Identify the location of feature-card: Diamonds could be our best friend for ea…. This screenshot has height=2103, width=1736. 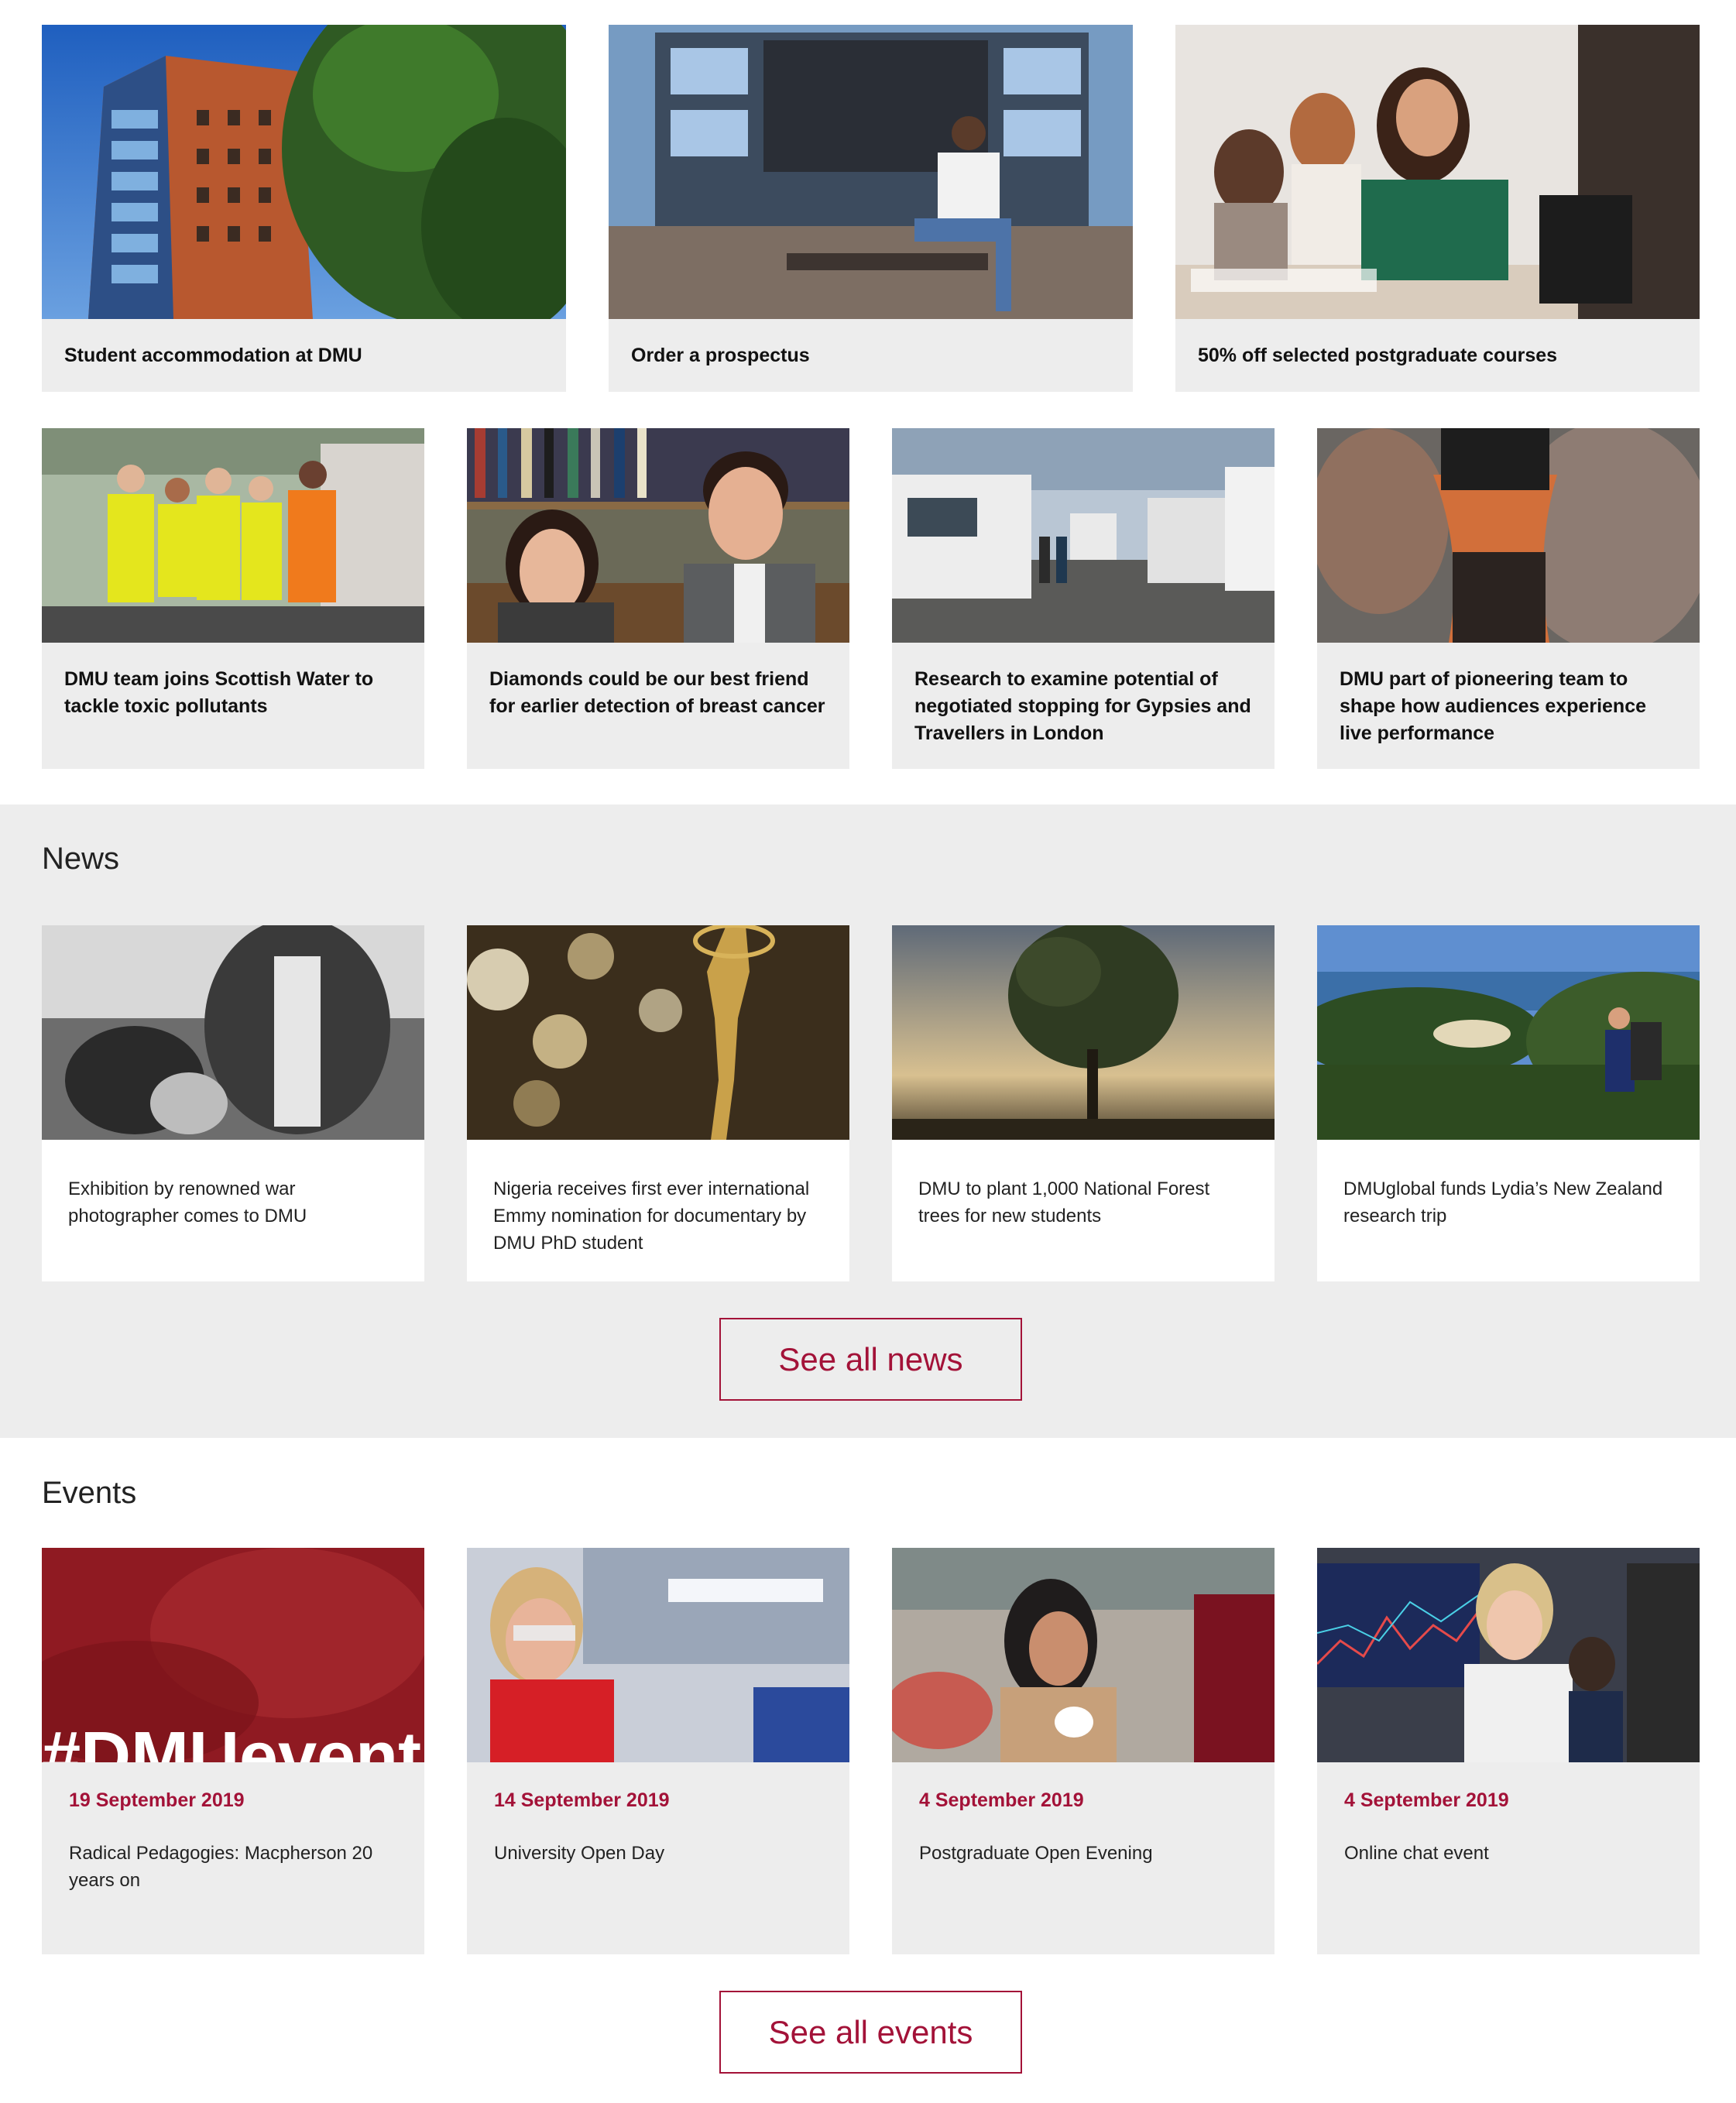
(658, 598).